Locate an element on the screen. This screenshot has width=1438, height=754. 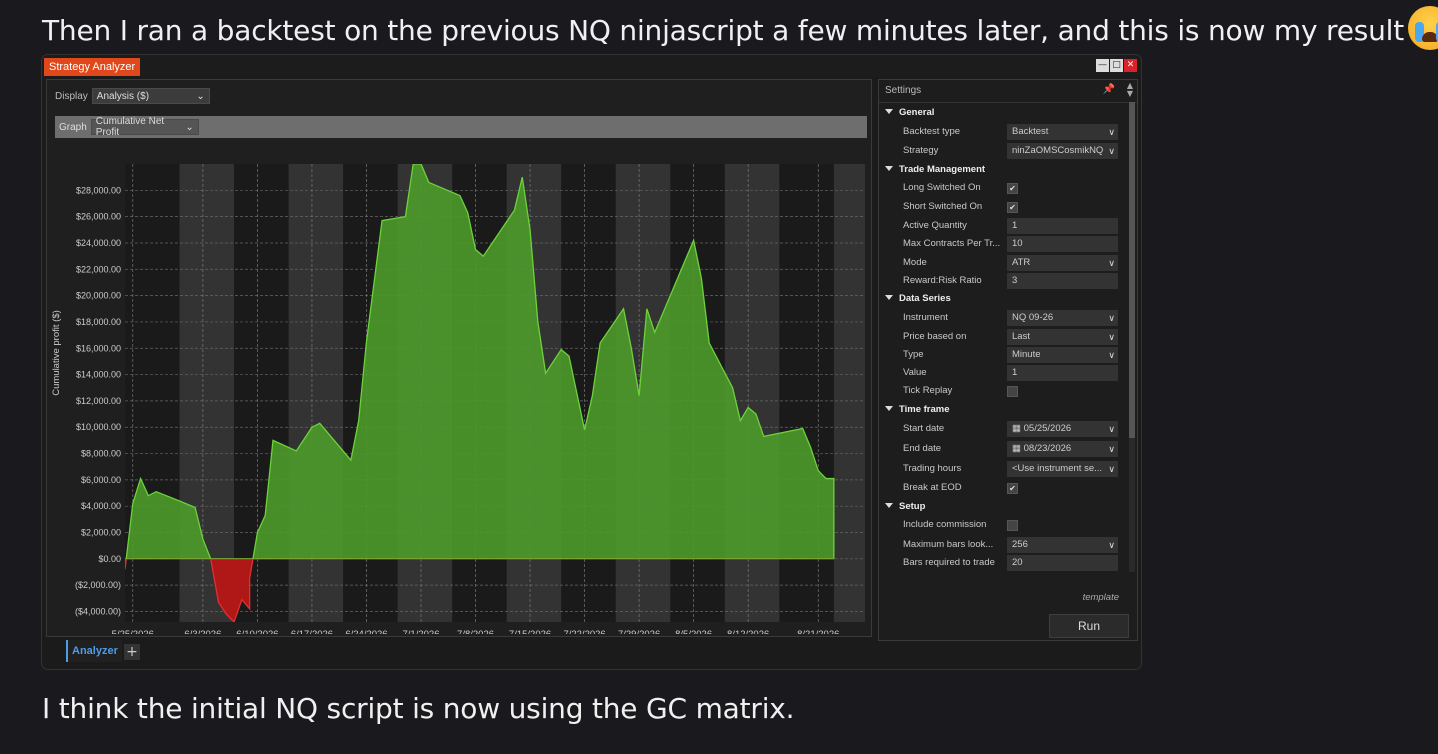
graph-value: Cumulative Net Profit is located at coordinates (130, 127).